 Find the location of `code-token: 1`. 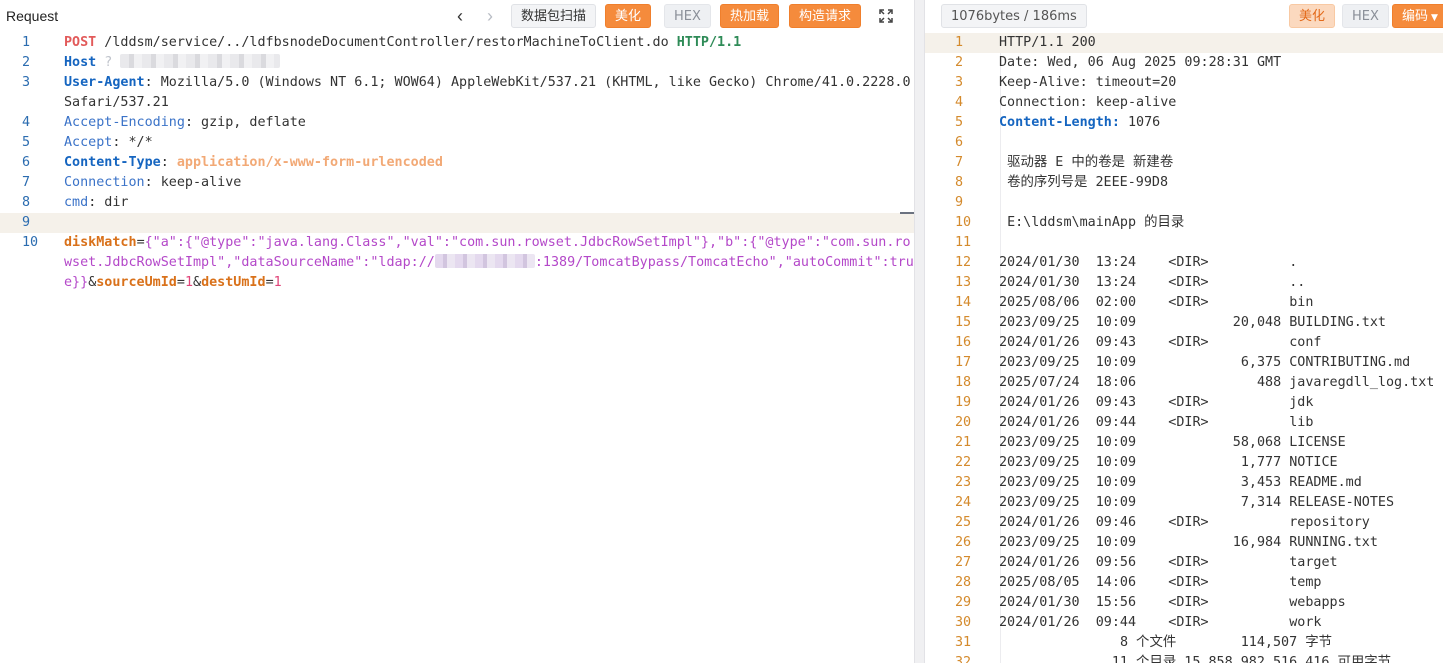

code-token: 1 is located at coordinates (277, 282).